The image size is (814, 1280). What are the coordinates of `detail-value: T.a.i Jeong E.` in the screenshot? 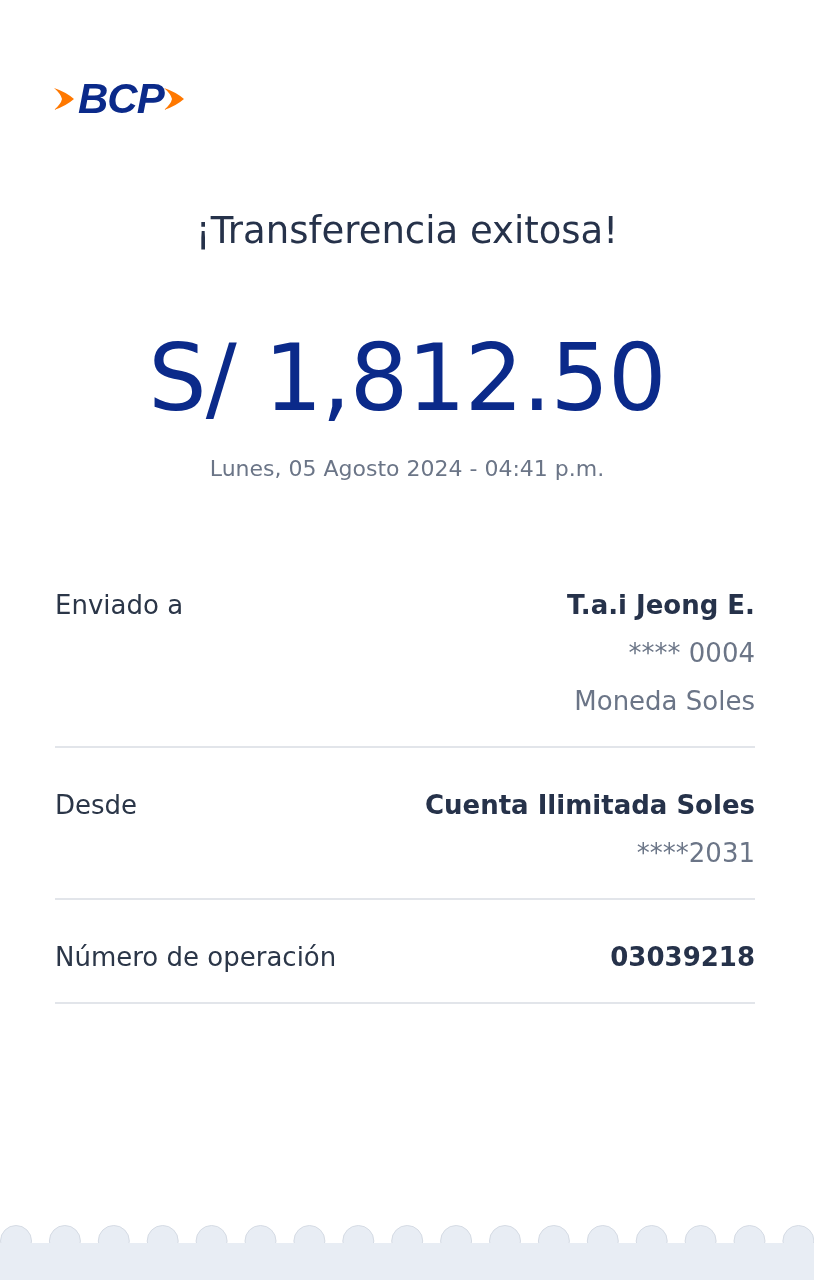 It's located at (660, 605).